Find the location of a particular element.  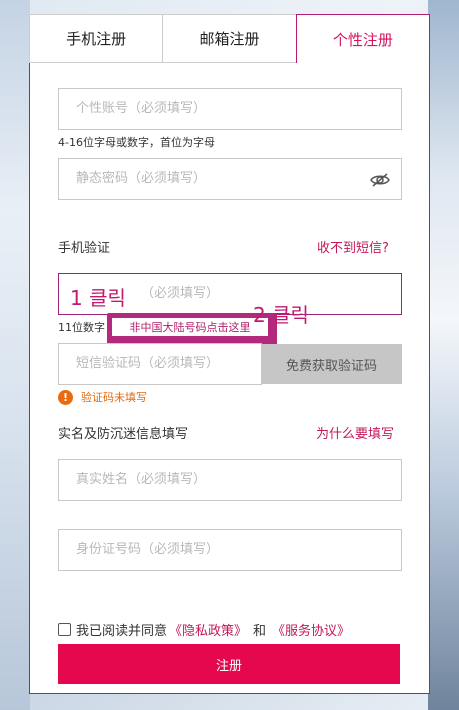

sms-code-input: 短信验证码（必须填写） is located at coordinates (160, 364).